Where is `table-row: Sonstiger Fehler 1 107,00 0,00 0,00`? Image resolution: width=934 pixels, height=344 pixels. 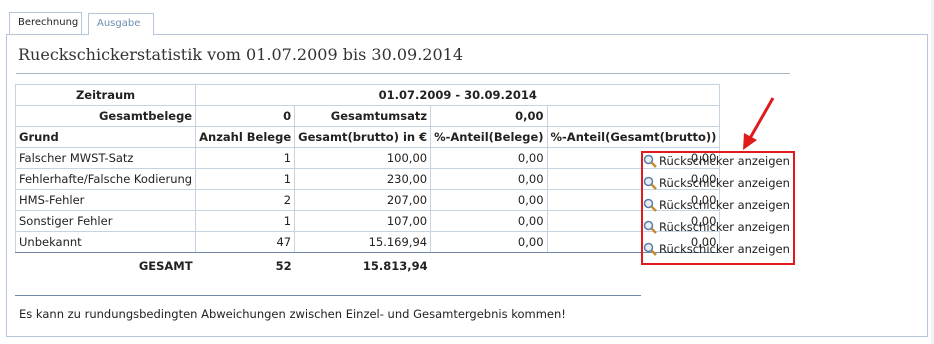 table-row: Sonstiger Fehler 1 107,00 0,00 0,00 is located at coordinates (367, 221).